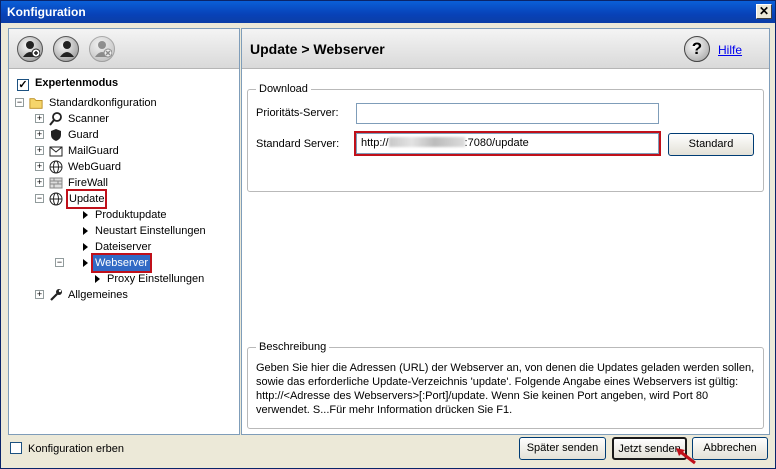 The width and height of the screenshot is (776, 469). I want to click on navigation-toolbar, so click(124, 49).